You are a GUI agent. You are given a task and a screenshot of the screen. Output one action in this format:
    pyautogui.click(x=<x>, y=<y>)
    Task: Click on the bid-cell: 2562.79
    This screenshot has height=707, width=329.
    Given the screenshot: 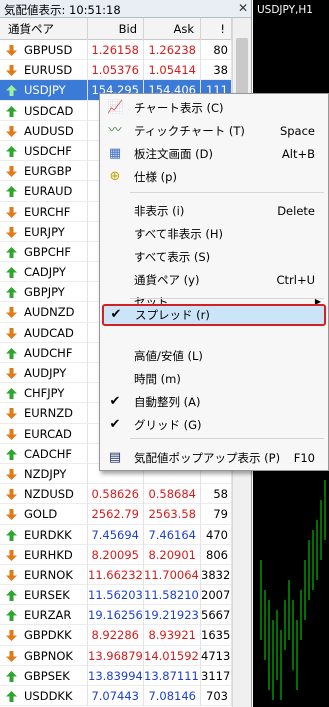 What is the action you would take?
    pyautogui.click(x=116, y=514)
    